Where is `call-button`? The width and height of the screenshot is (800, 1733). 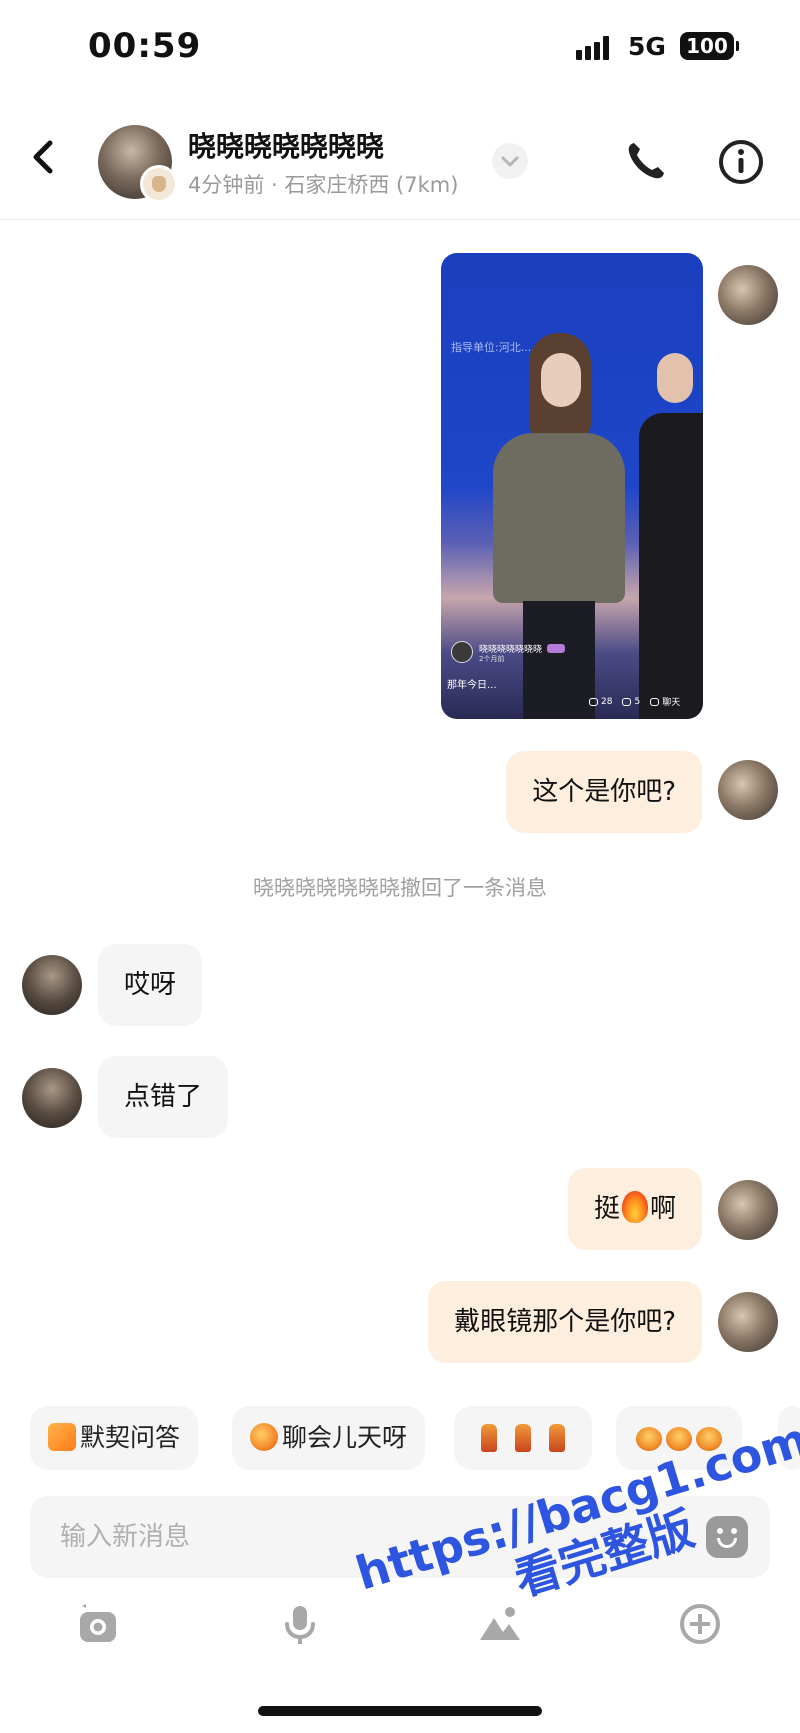 call-button is located at coordinates (646, 161).